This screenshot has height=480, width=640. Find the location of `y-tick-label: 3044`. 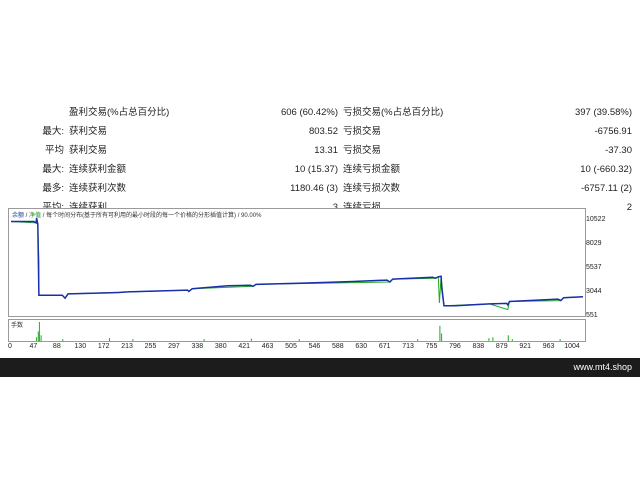

y-tick-label: 3044 is located at coordinates (594, 291).